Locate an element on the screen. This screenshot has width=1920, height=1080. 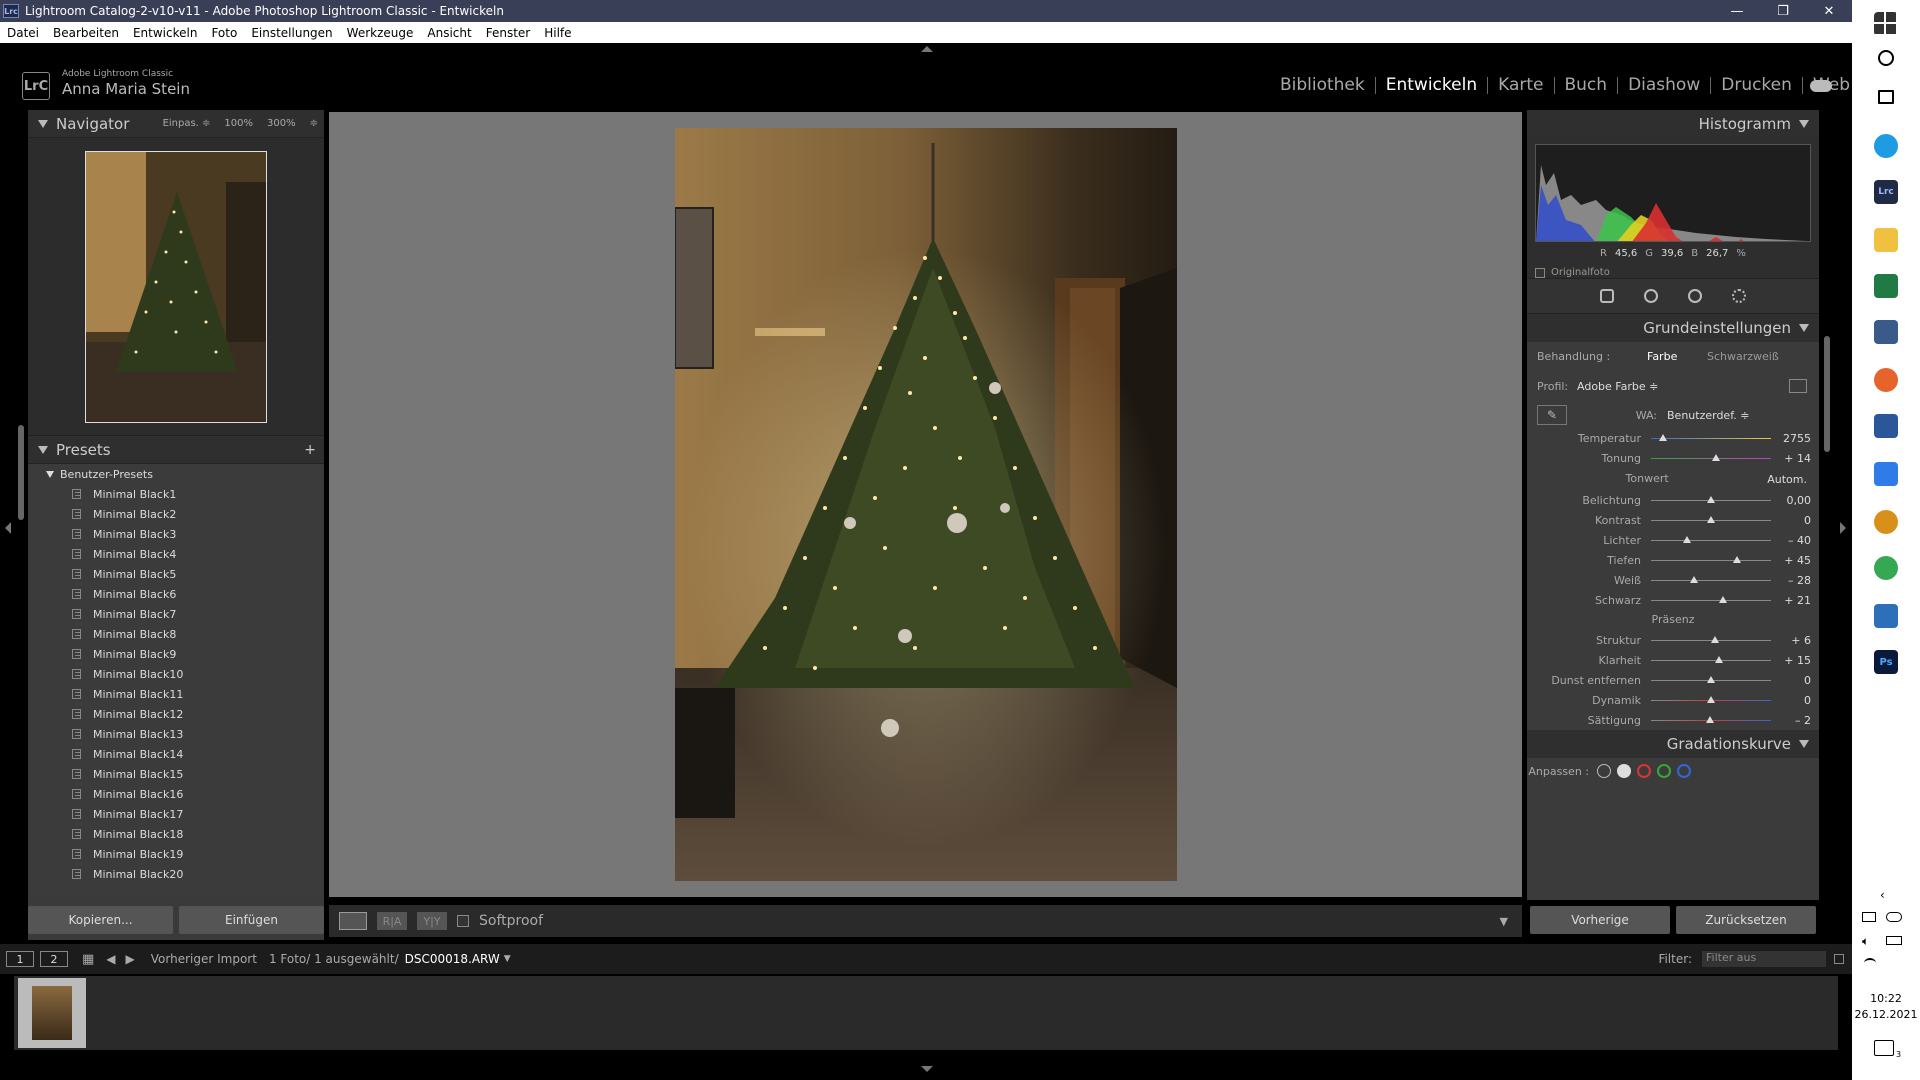
menu-foto: Foto is located at coordinates (224, 33).